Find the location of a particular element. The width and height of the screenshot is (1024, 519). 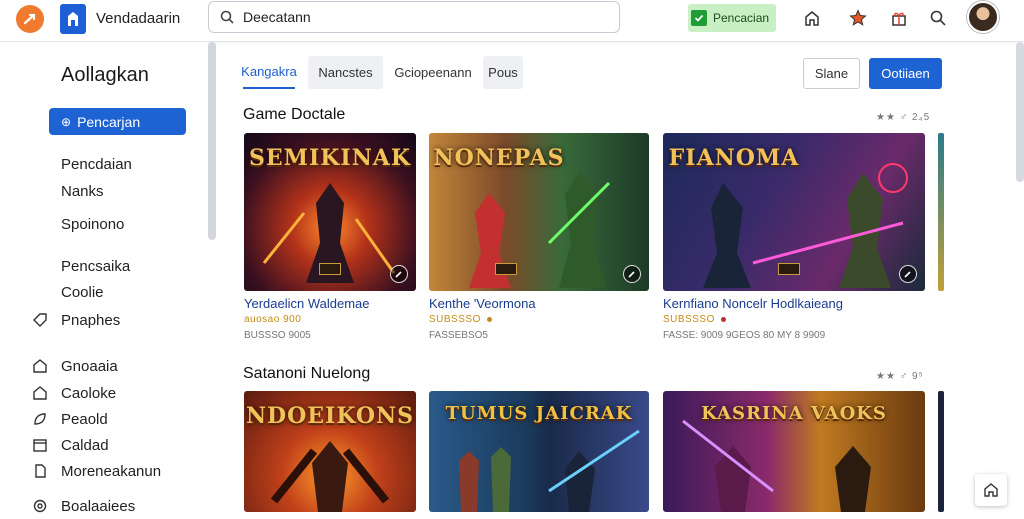

check-icon is located at coordinates (699, 18).